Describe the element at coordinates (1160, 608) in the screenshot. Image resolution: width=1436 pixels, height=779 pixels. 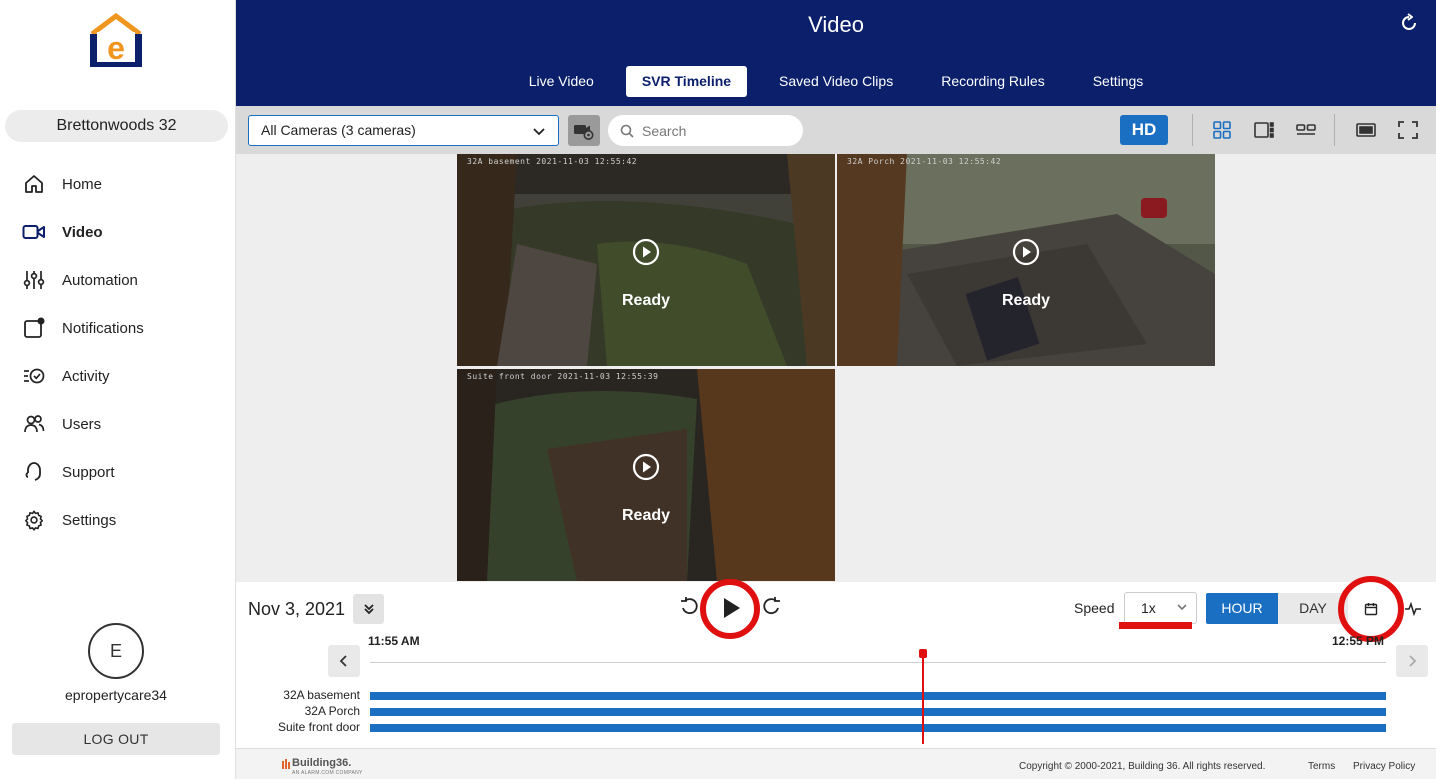
I see `speed-select: 1x` at that location.